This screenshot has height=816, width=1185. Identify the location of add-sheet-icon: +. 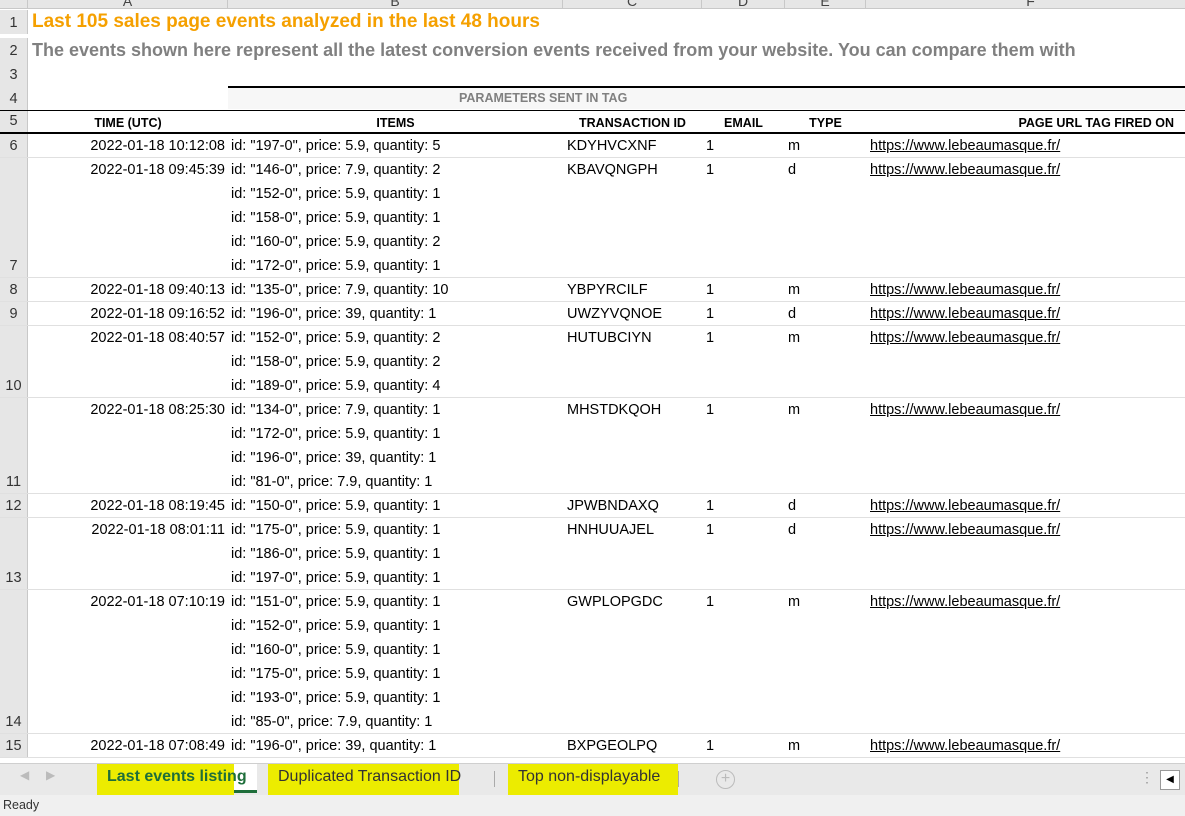
(725, 779).